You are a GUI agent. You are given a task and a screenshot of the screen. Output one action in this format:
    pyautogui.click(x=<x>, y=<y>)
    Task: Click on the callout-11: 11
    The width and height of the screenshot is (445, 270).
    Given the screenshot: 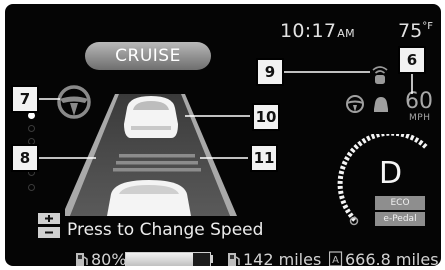 What is the action you would take?
    pyautogui.click(x=264, y=158)
    